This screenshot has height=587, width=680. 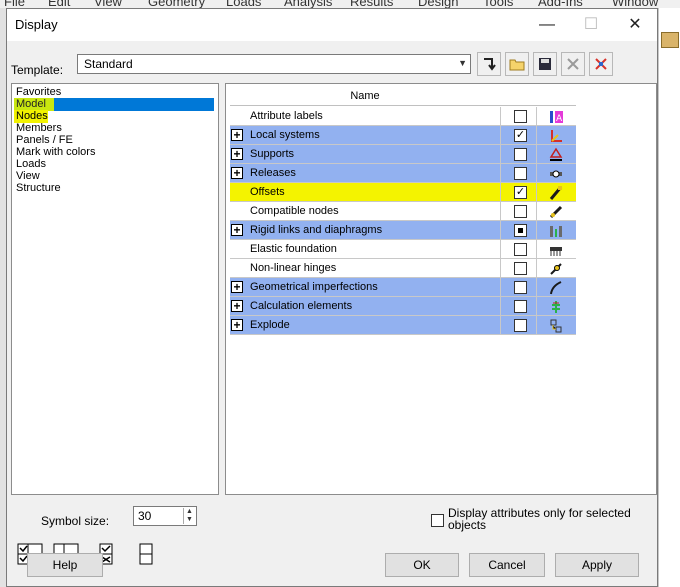 I want to click on grid-row-local-systems: + Local systems ✓, so click(x=403, y=135).